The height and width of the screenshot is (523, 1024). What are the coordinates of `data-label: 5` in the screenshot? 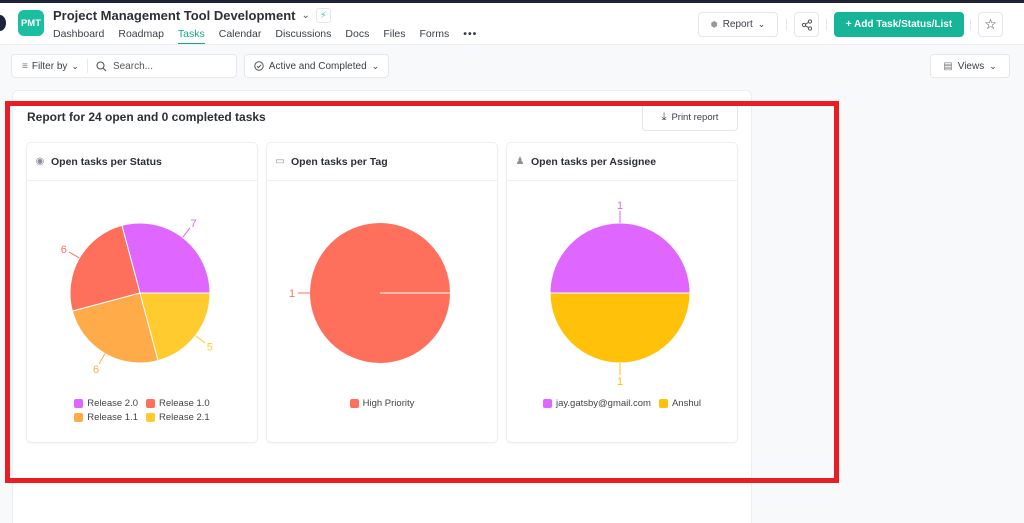 It's located at (210, 348).